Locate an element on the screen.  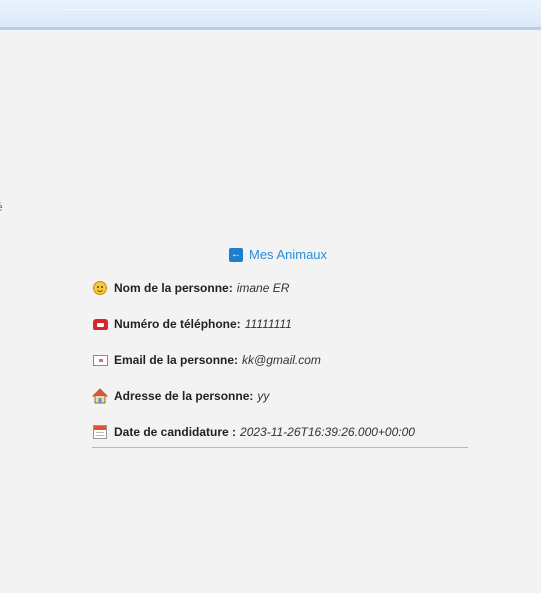
detail-label: Numéro de téléphone: is located at coordinates (177, 324).